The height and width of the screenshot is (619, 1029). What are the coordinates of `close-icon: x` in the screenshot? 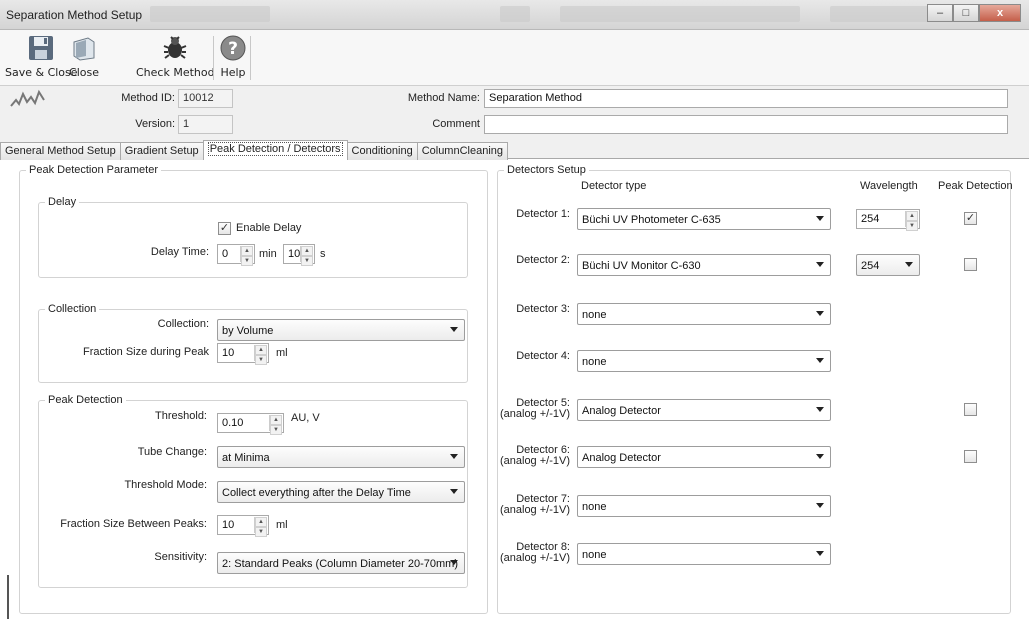 It's located at (1000, 13).